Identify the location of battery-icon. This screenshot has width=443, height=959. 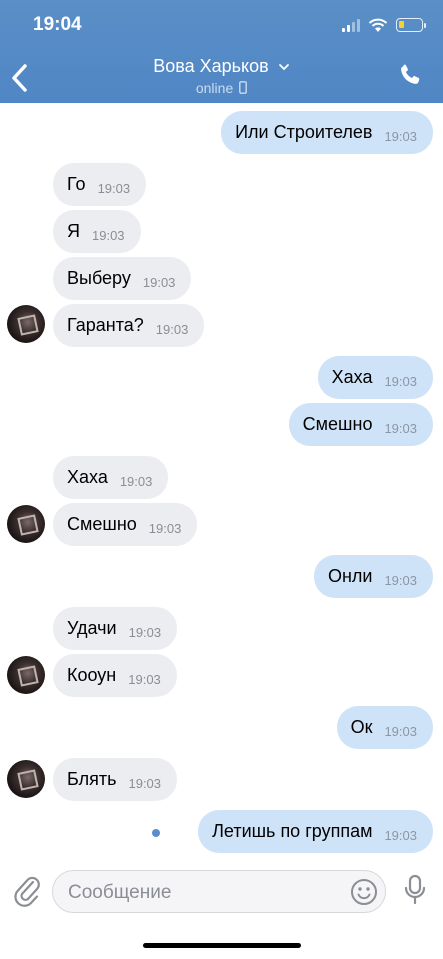
(411, 25).